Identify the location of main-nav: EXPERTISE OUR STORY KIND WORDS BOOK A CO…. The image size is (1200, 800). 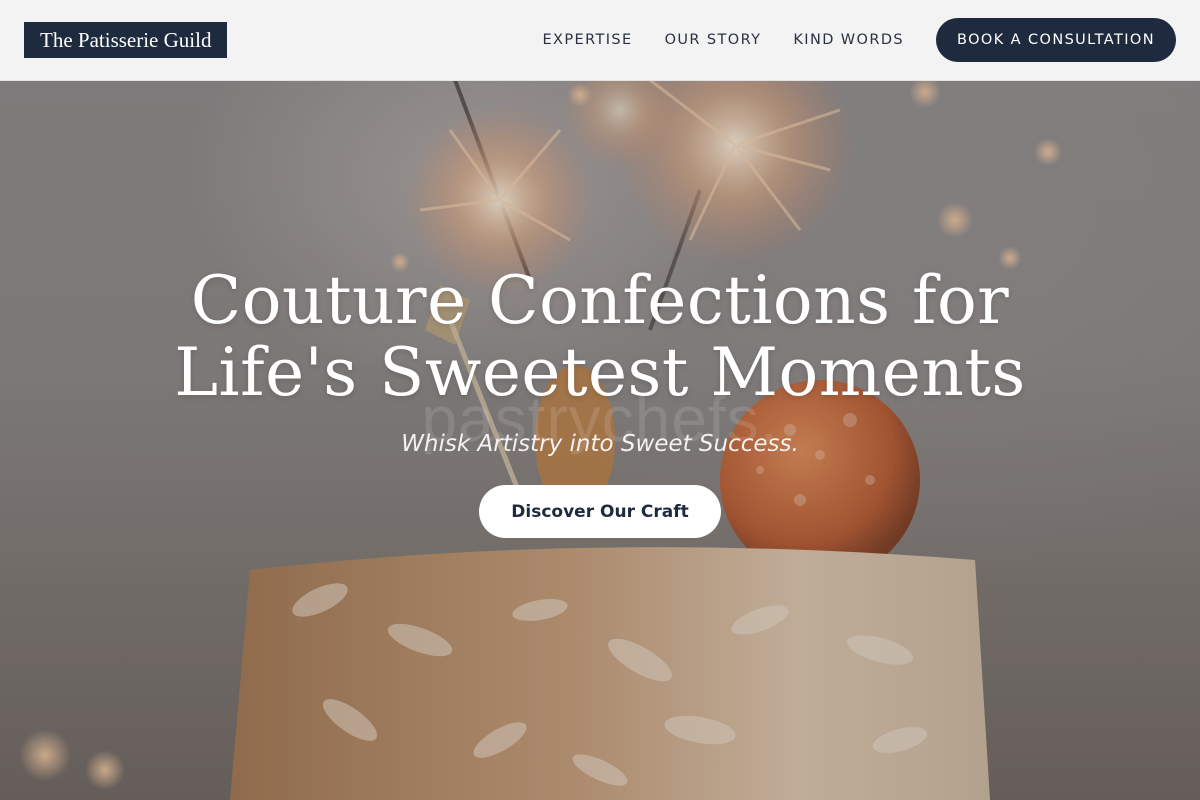
(843, 40).